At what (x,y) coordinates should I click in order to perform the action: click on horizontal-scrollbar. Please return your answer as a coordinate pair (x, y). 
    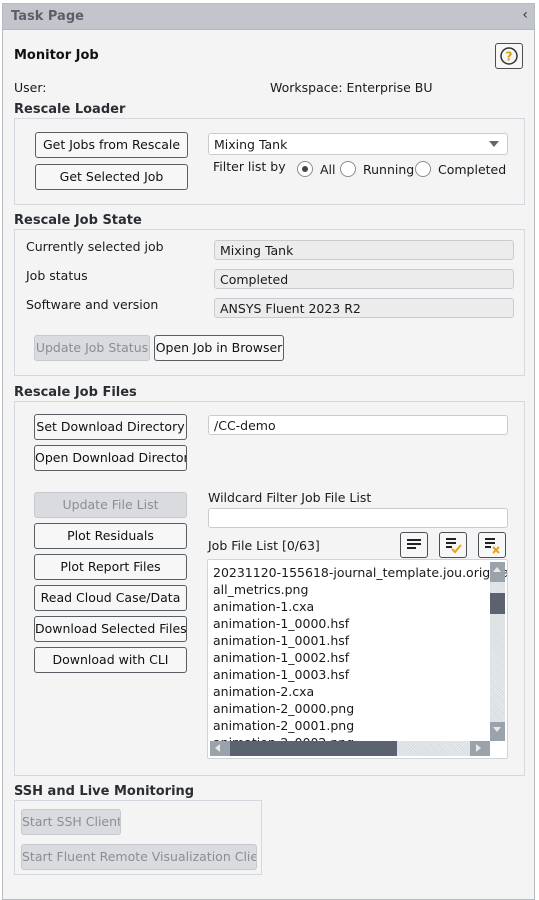
    Looking at the image, I should click on (350, 748).